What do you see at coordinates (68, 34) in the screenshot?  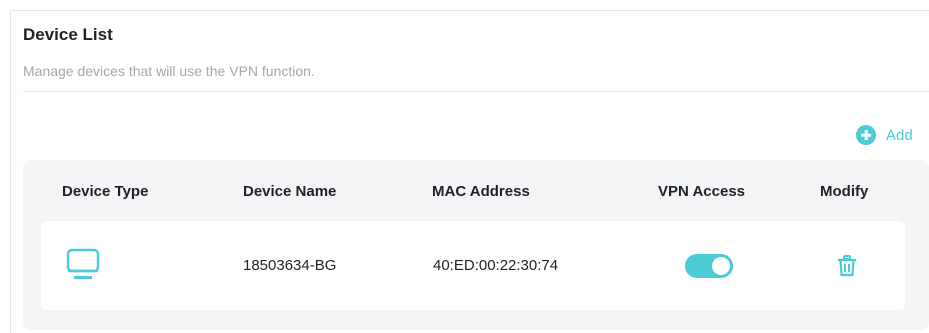 I see `page-title: Device List` at bounding box center [68, 34].